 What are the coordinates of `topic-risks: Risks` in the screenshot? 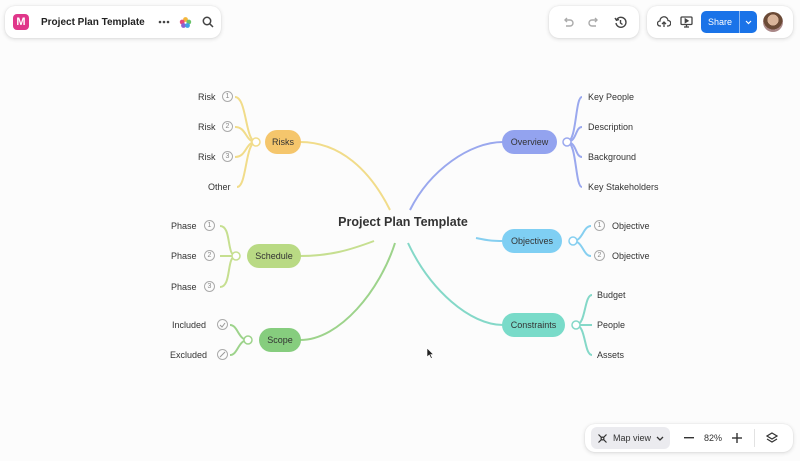 It's located at (283, 142).